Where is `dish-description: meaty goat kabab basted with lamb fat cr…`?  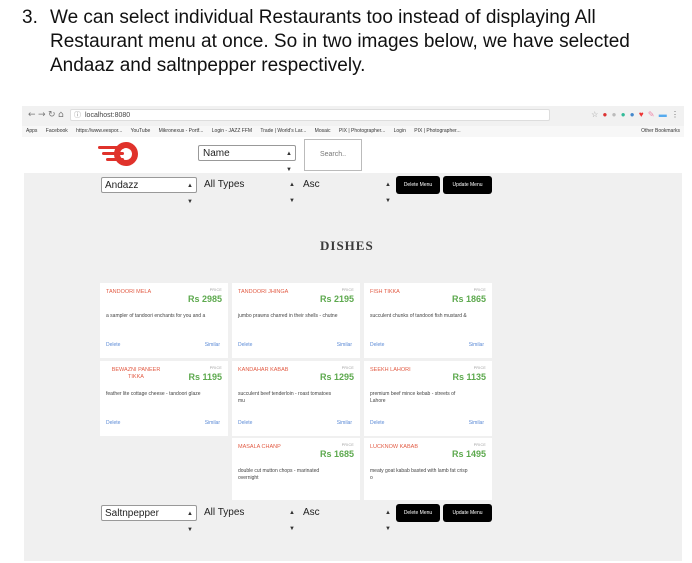
dish-description: meaty goat kabab basted with lamb fat cr… is located at coordinates (419, 474).